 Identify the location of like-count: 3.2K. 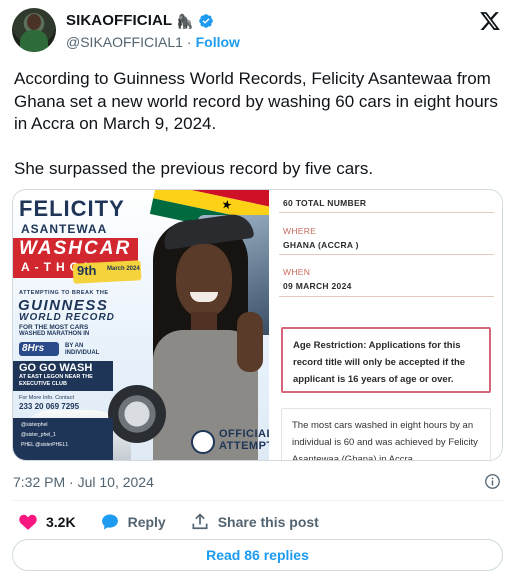
(61, 522).